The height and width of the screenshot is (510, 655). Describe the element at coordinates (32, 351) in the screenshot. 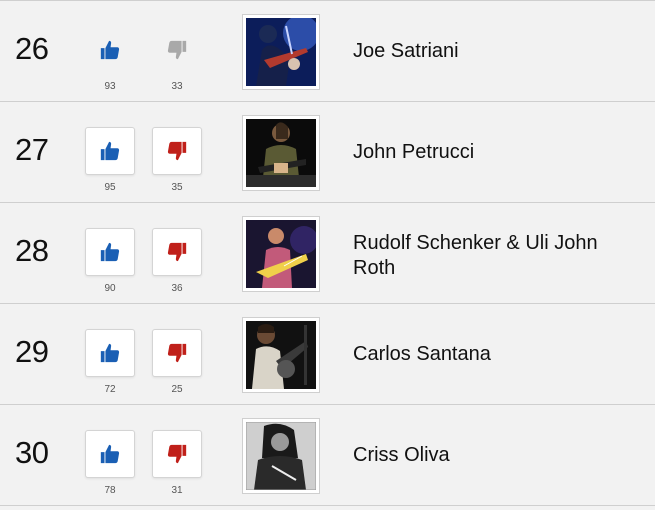

I see `rank-number: 29` at that location.